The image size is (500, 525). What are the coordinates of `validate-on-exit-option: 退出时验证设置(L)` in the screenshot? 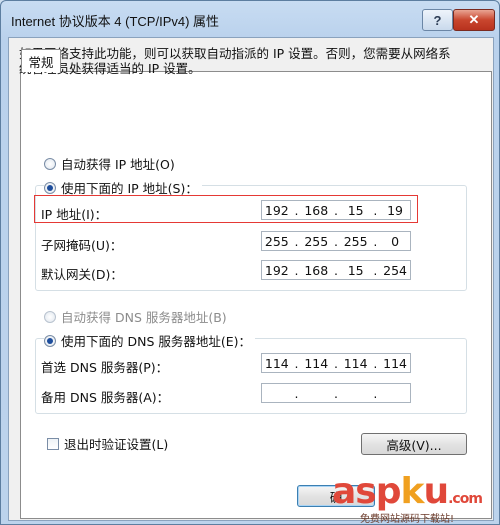 It's located at (107, 443).